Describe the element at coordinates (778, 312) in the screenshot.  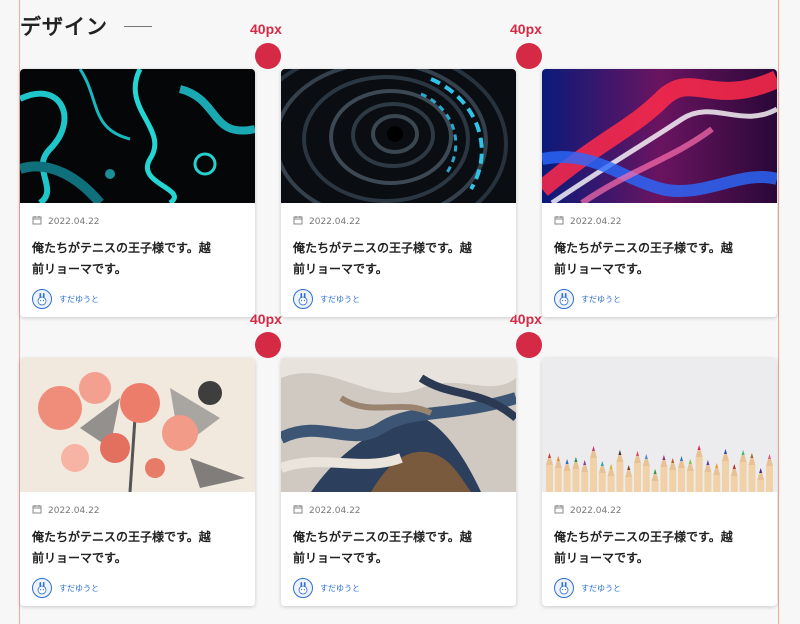
I see `right-guide-line` at that location.